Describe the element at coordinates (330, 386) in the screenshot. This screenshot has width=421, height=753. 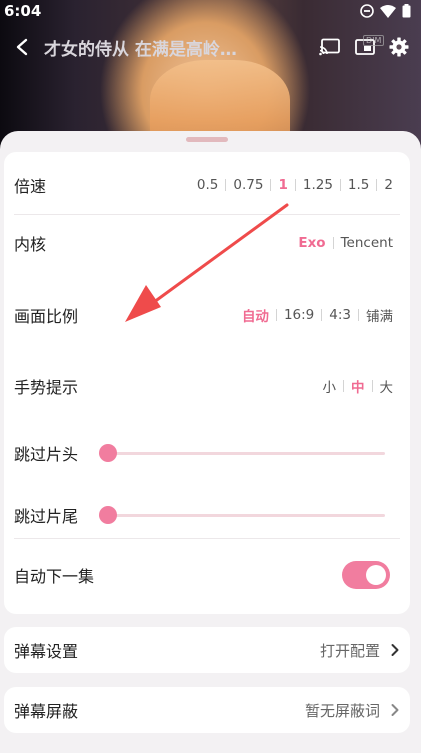
I see `gesture-option-small: 小` at that location.